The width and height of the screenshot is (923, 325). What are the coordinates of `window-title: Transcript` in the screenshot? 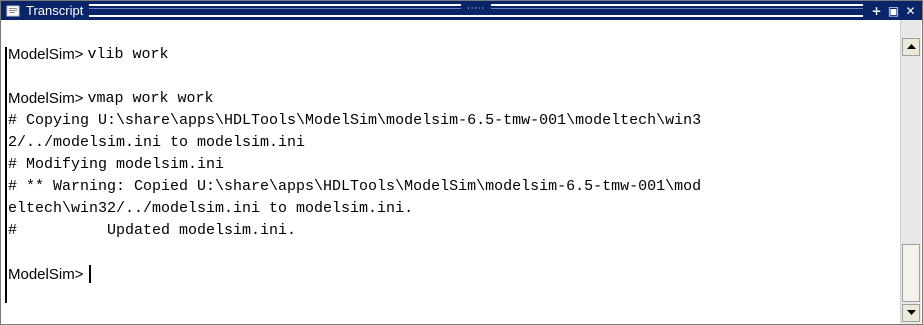 It's located at (55, 10).